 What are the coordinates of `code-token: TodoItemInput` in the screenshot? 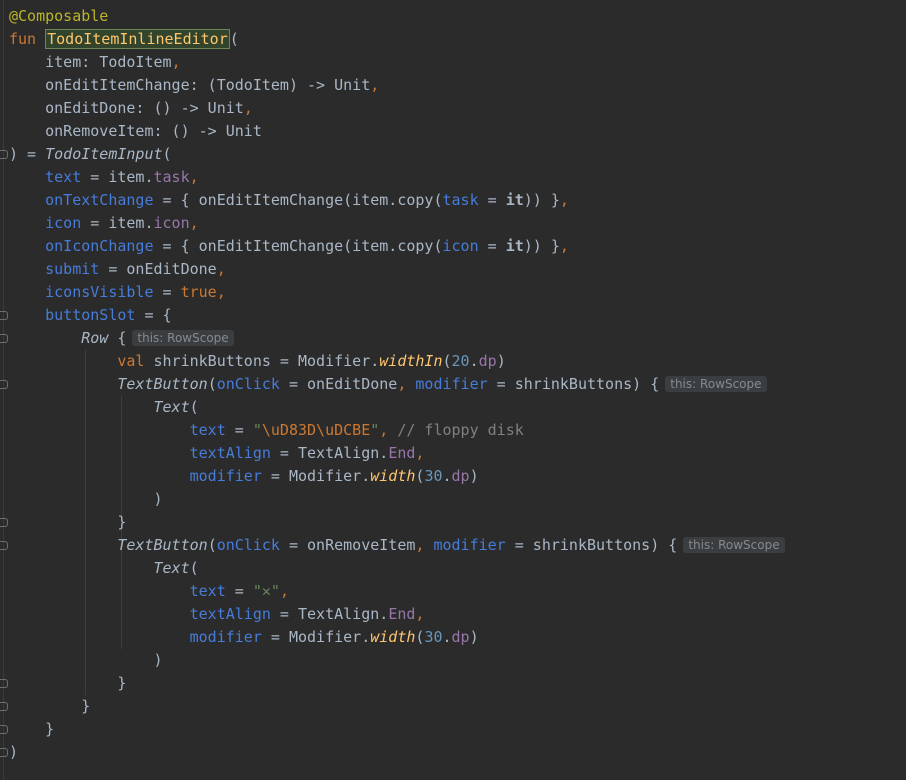 It's located at (104, 154).